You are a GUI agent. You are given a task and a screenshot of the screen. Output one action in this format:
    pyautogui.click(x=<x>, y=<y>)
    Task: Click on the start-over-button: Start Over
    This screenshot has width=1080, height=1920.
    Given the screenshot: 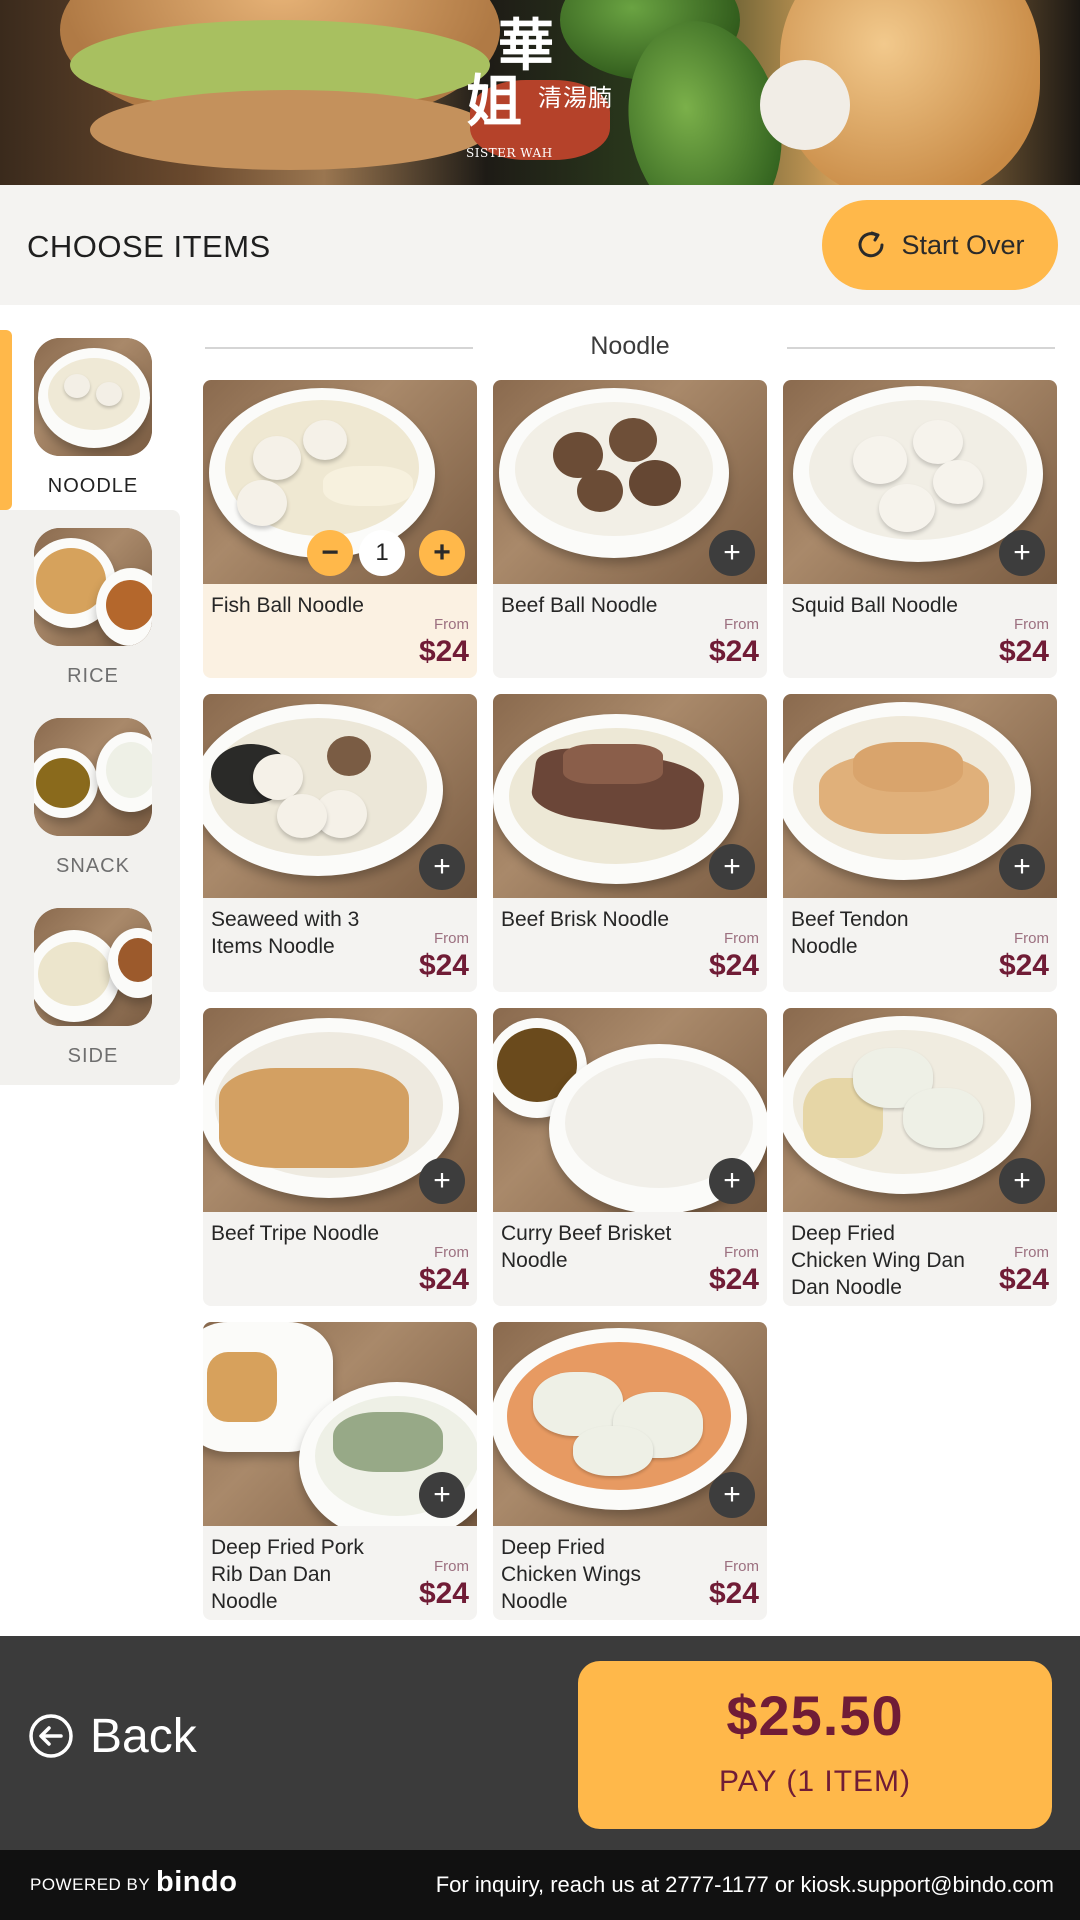 What is the action you would take?
    pyautogui.click(x=940, y=245)
    